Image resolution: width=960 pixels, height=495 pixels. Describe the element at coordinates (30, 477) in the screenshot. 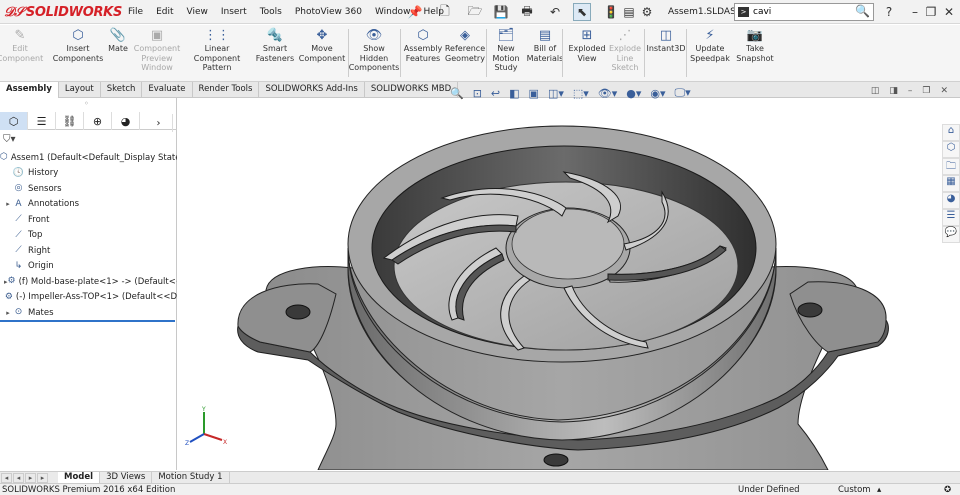

I see `next-tab-icon: ▸` at that location.